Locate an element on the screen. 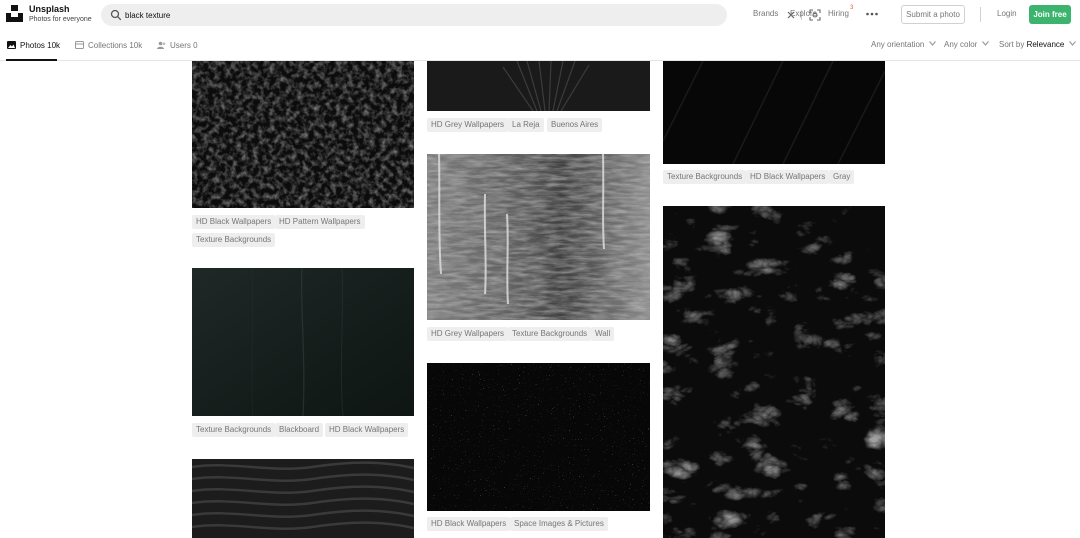 This screenshot has width=1080, height=538. black-diagonal-texture-image is located at coordinates (774, 112).